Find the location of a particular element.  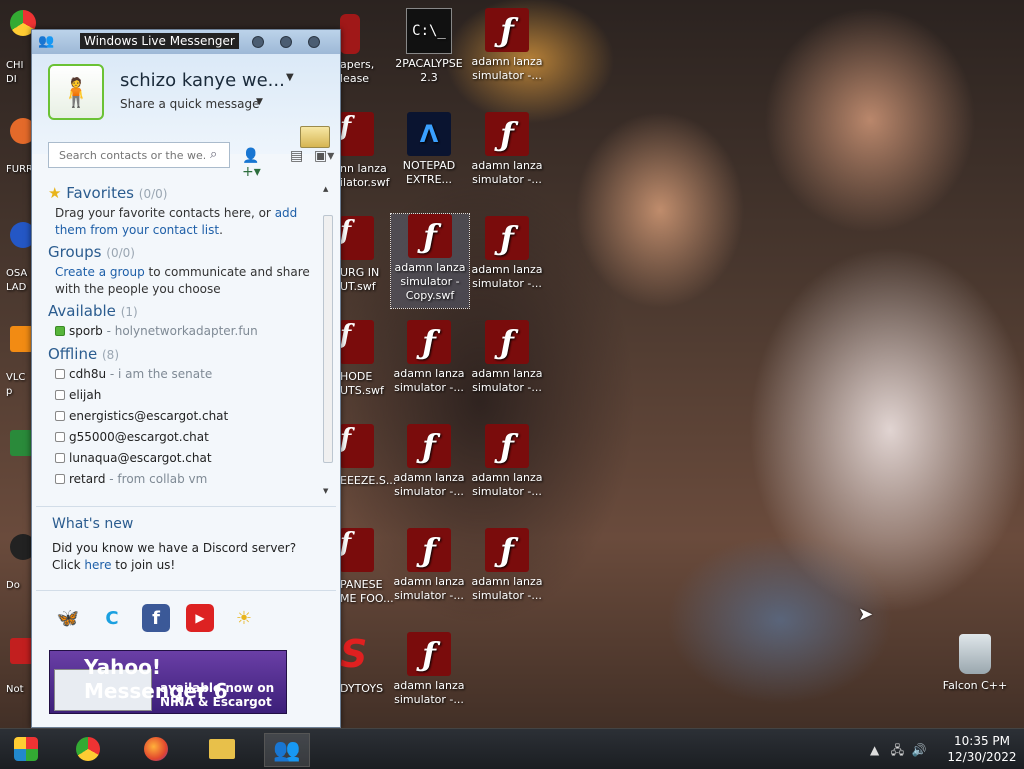

scroll-down-icon: ▼ is located at coordinates (325, 491).